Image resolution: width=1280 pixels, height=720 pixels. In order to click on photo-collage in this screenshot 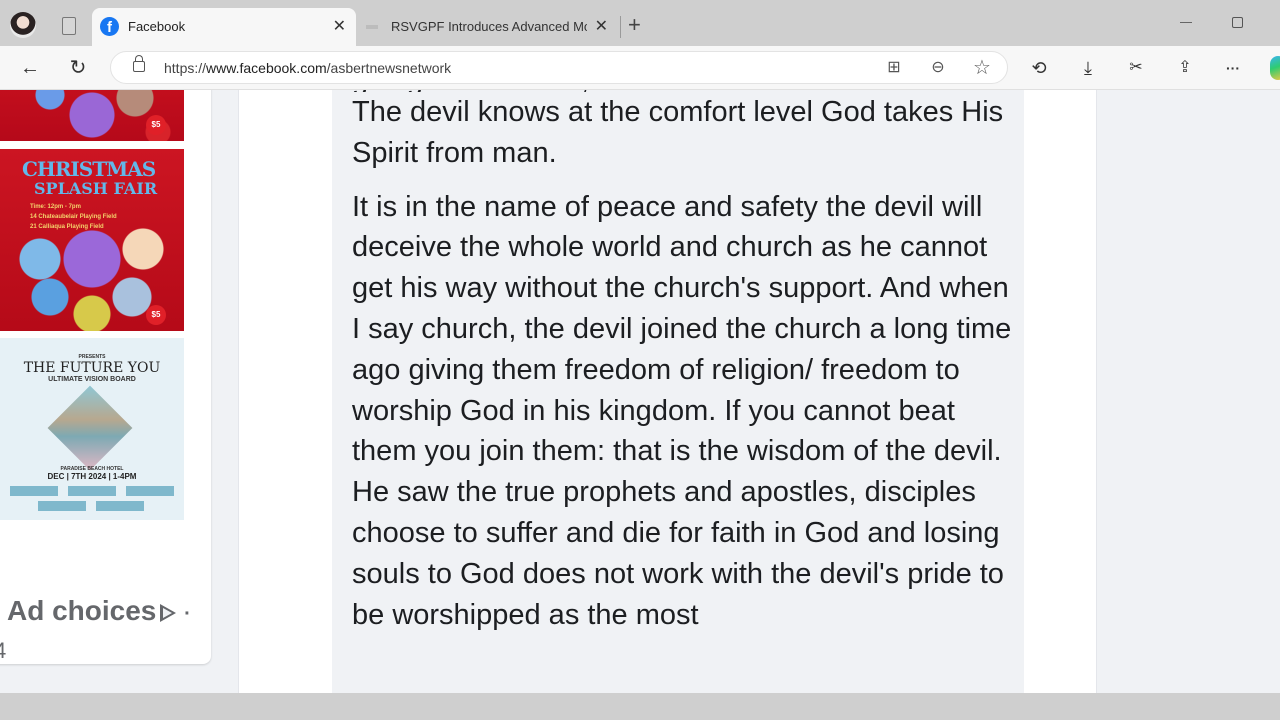, I will do `click(90, 428)`.